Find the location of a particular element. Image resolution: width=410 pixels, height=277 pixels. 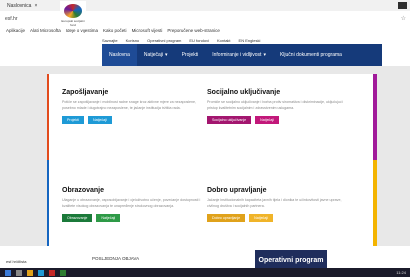

tab-title: Naslovnica is located at coordinates (19, 6).